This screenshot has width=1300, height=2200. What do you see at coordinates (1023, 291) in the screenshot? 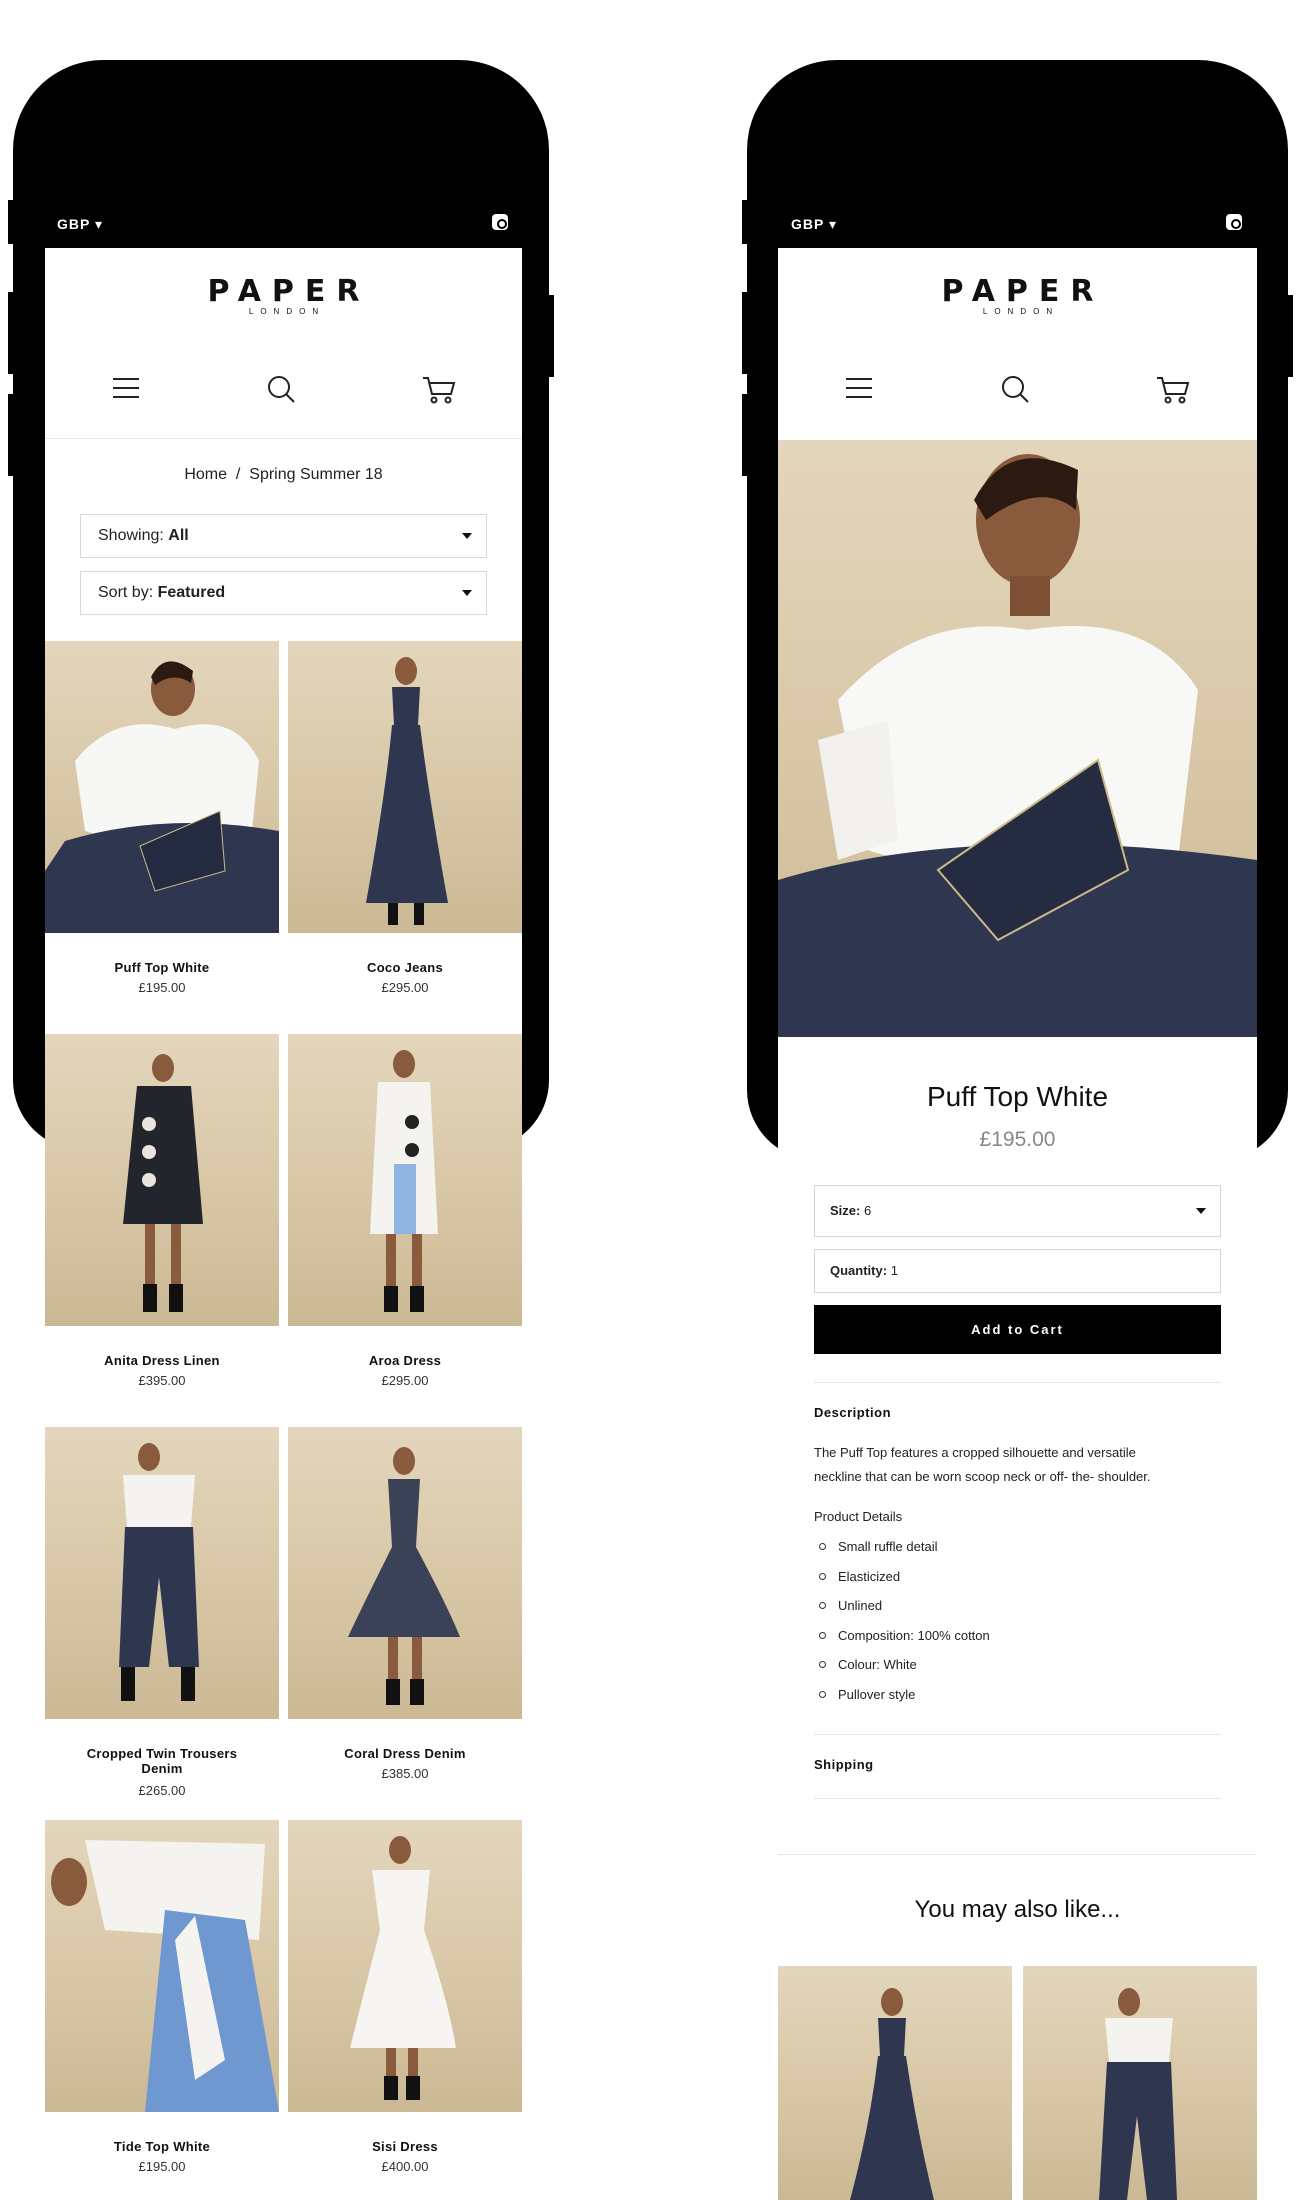
I see `right-logo-wordmark: PAPER` at bounding box center [1023, 291].